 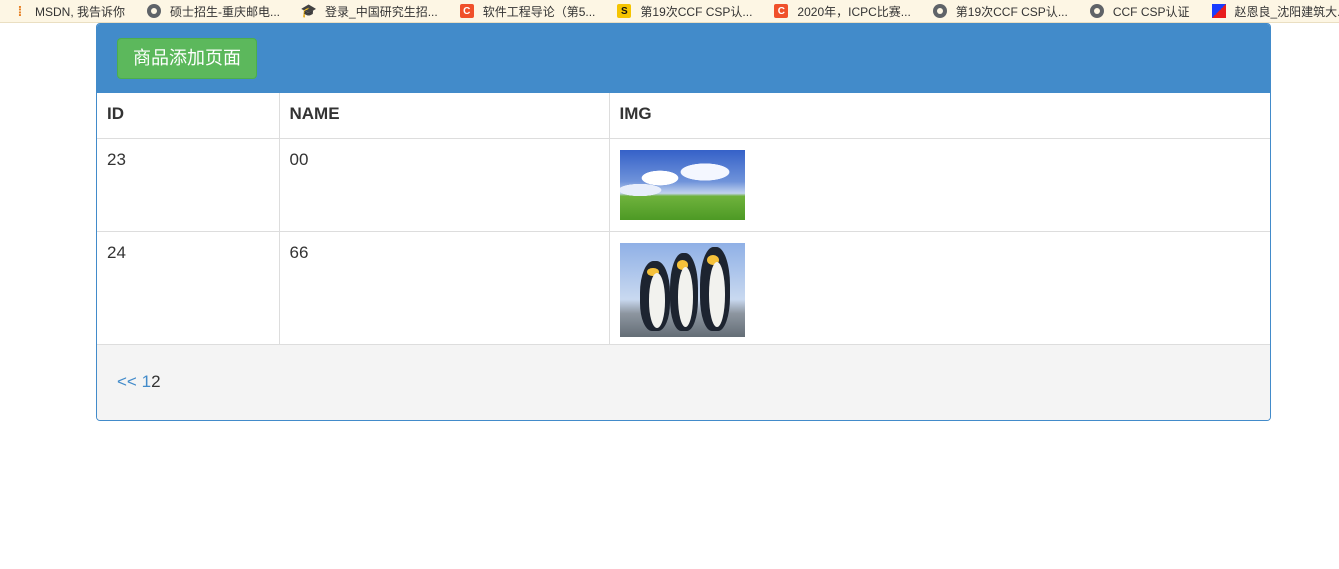 I want to click on table-row: 23 00, so click(x=683, y=184).